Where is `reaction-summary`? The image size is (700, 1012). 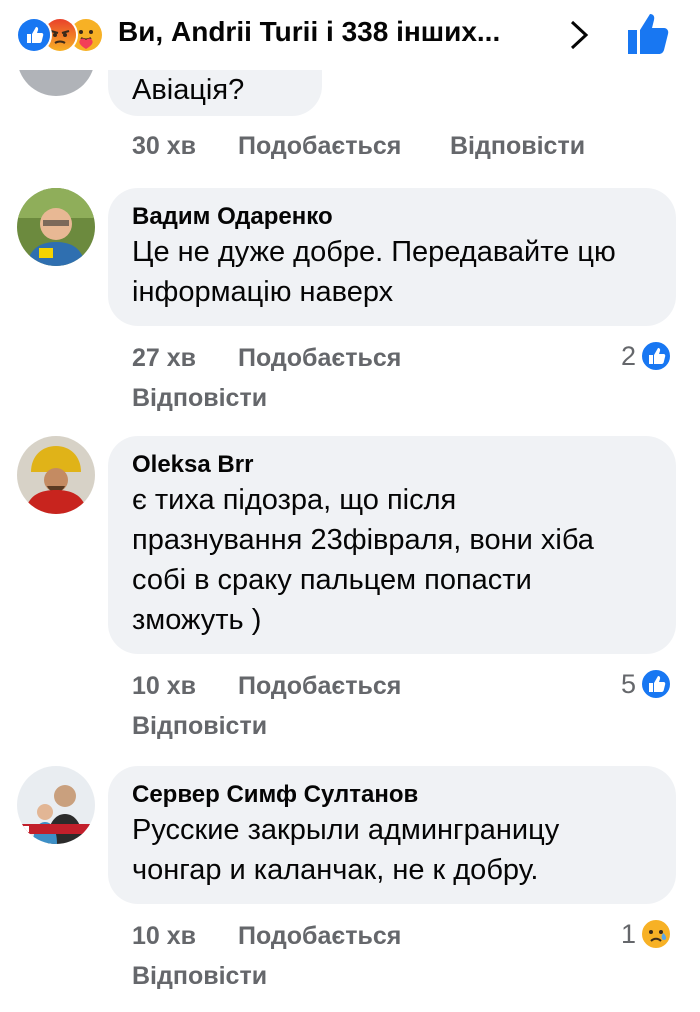
reaction-summary is located at coordinates (64, 35).